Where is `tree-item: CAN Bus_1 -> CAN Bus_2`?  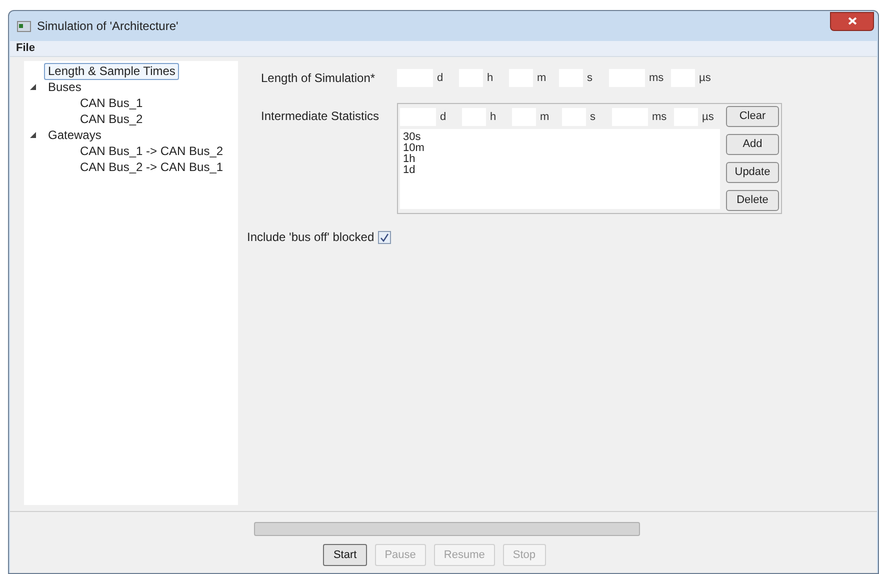 tree-item: CAN Bus_1 -> CAN Bus_2 is located at coordinates (152, 151).